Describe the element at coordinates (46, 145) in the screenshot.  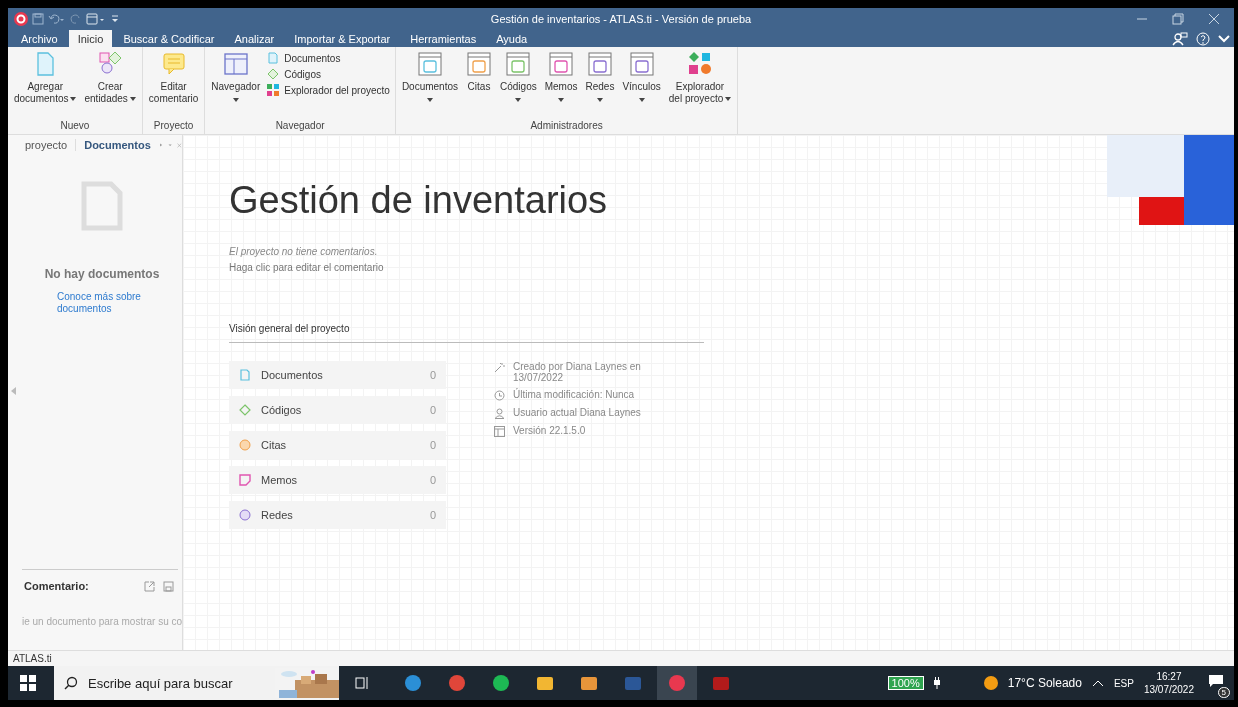
I see `panel-tab: proyecto` at that location.